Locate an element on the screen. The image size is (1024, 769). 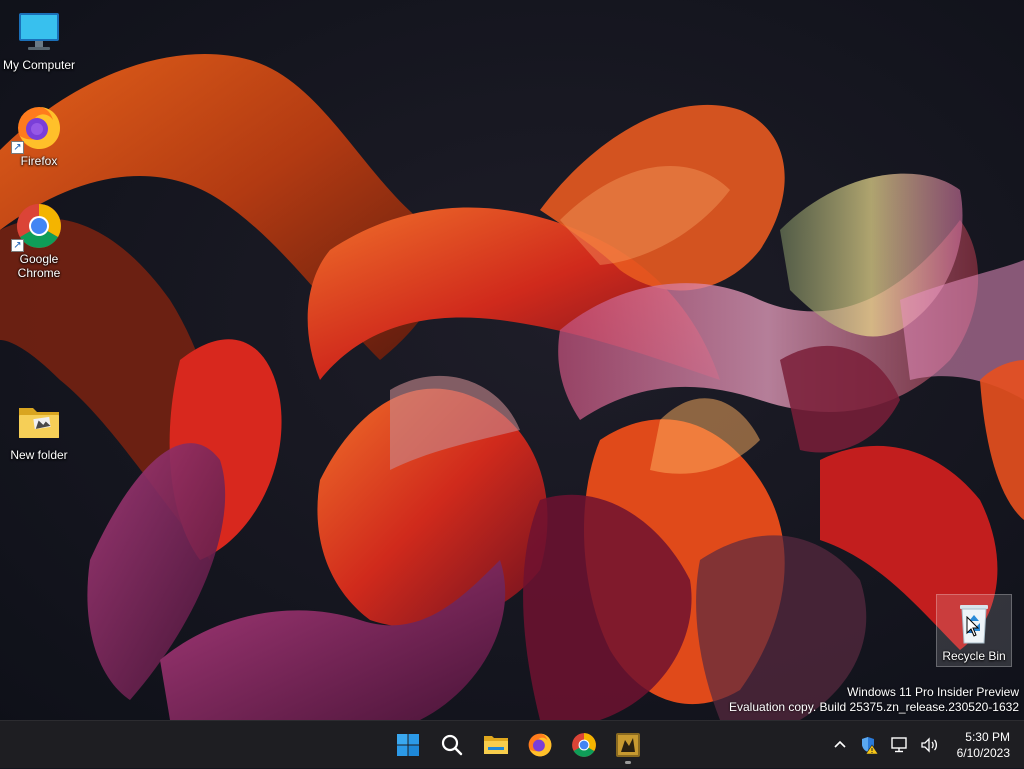
app-icon is located at coordinates (628, 745).